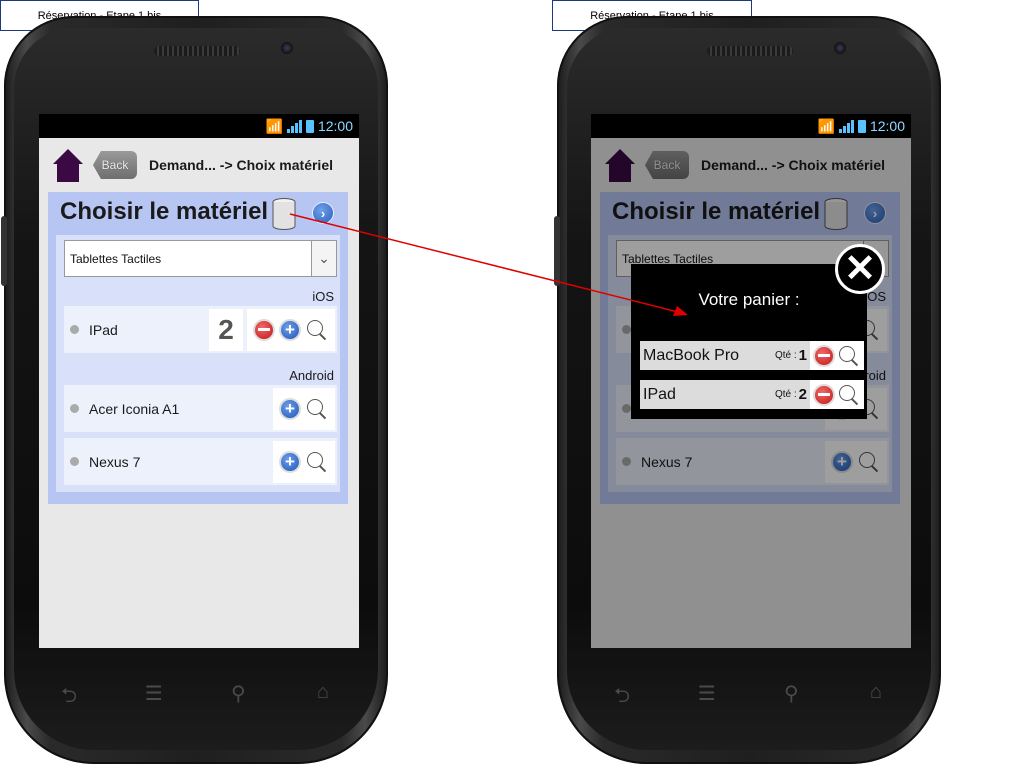 This screenshot has width=1024, height=768. Describe the element at coordinates (115, 461) in the screenshot. I see `item-name: Nexus 7` at that location.